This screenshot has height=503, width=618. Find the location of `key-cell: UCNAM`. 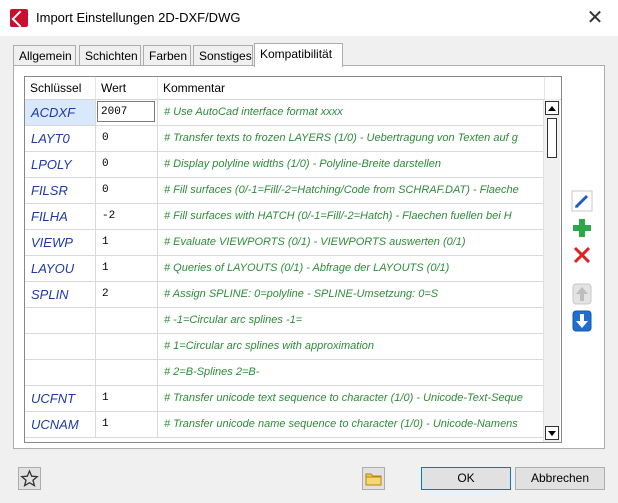

key-cell: UCNAM is located at coordinates (60, 424).